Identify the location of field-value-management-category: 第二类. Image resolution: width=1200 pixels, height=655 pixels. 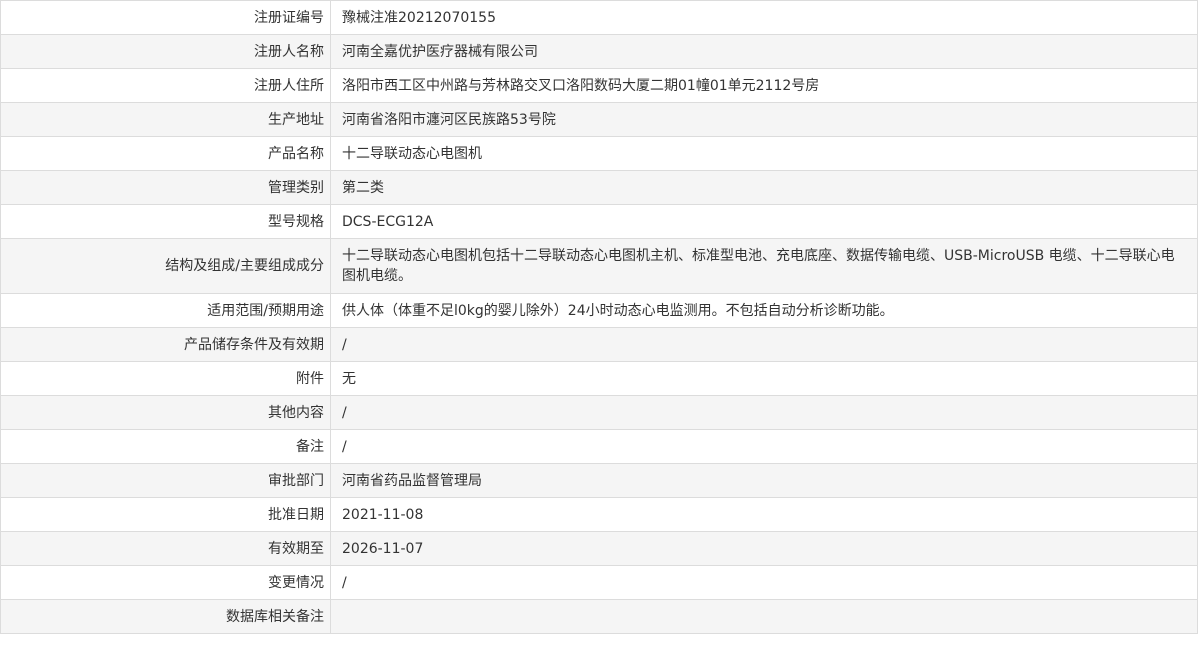
(764, 187).